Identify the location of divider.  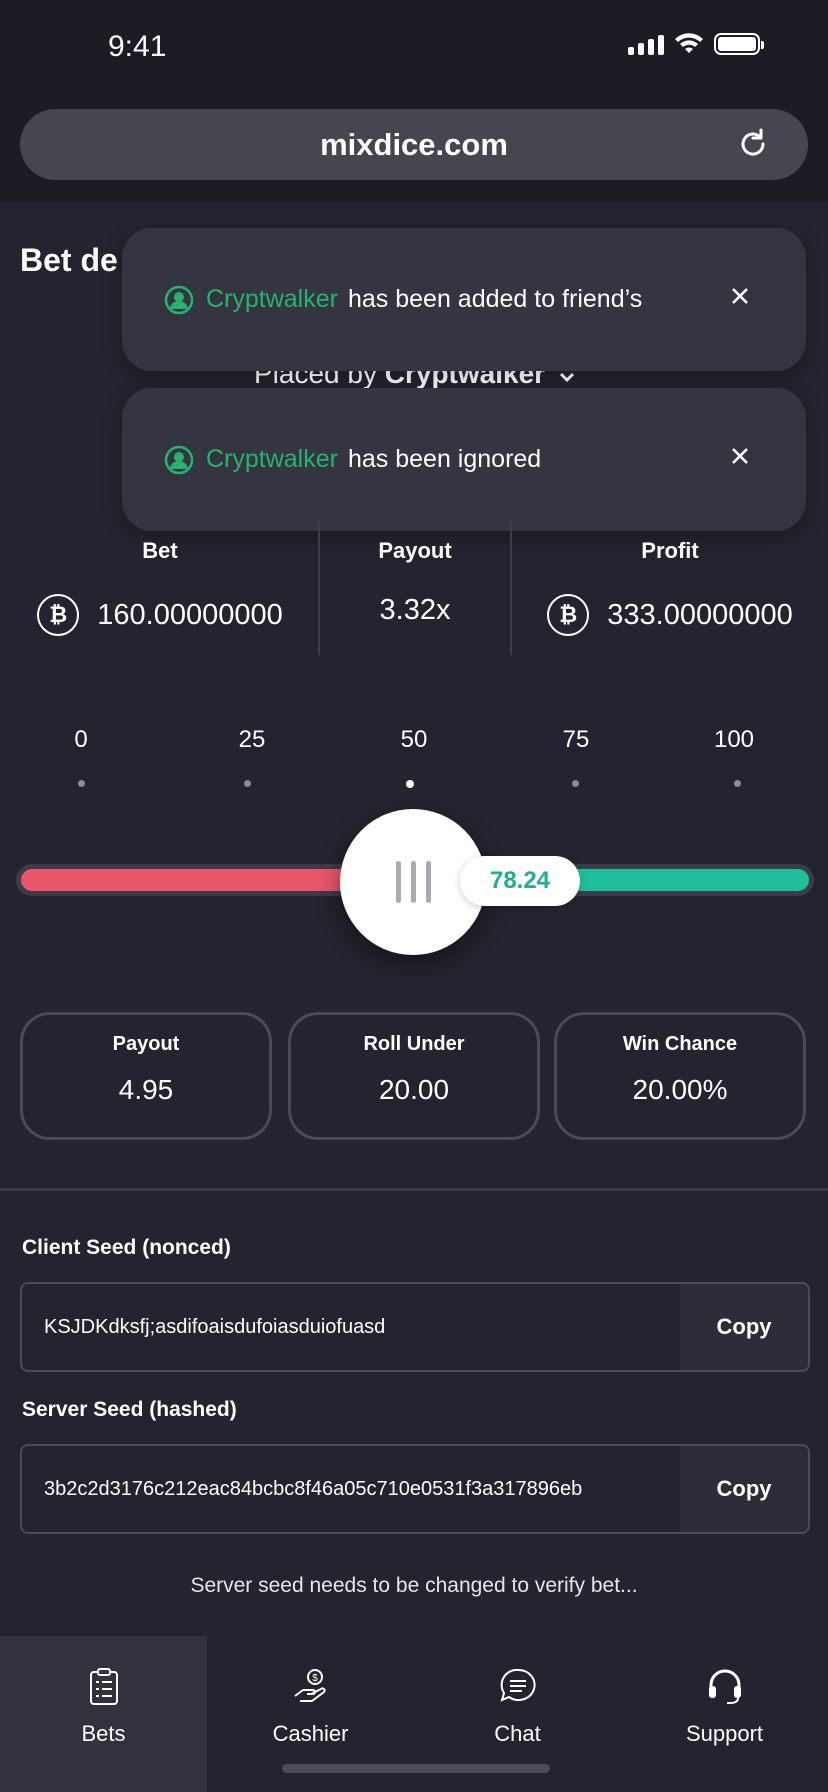
(511, 587).